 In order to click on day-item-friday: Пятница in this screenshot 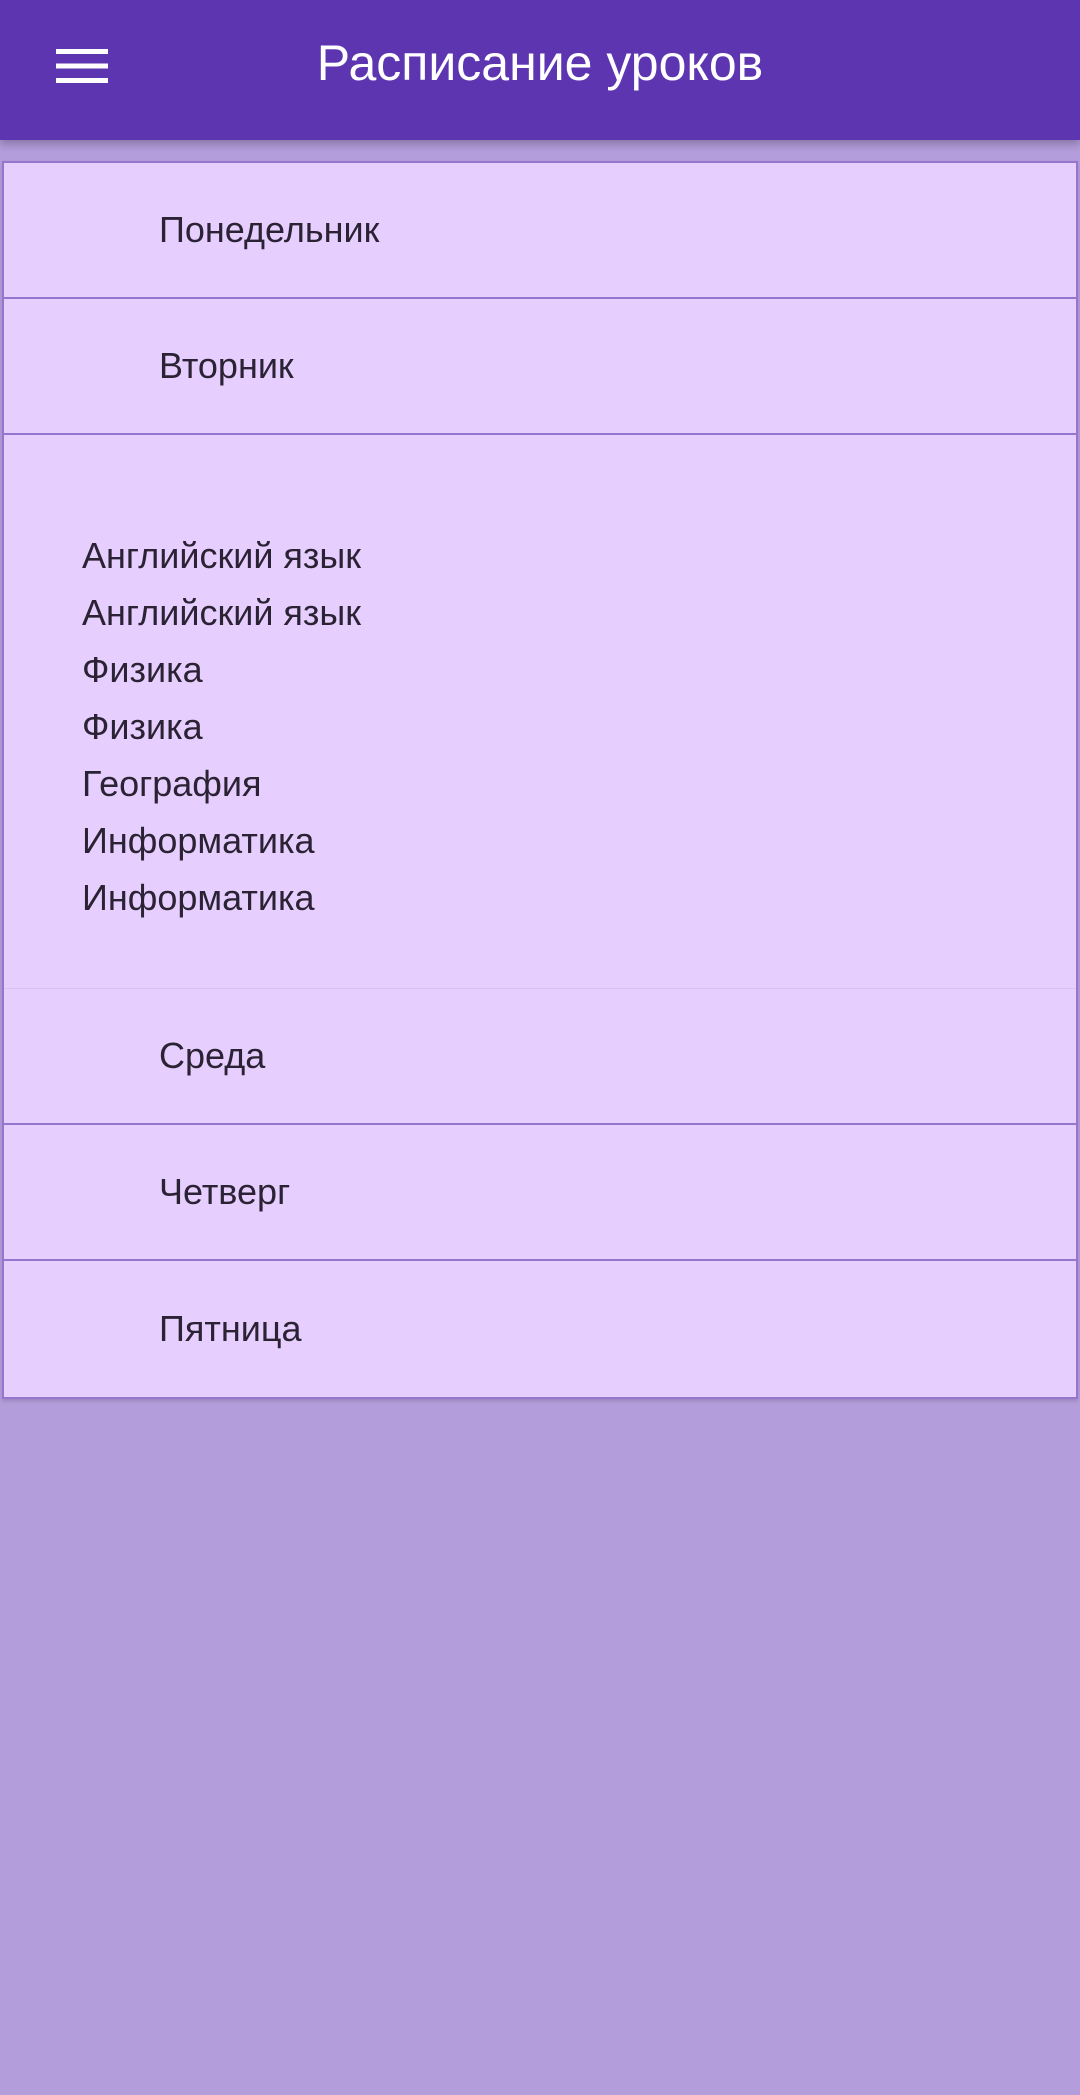, I will do `click(540, 1329)`.